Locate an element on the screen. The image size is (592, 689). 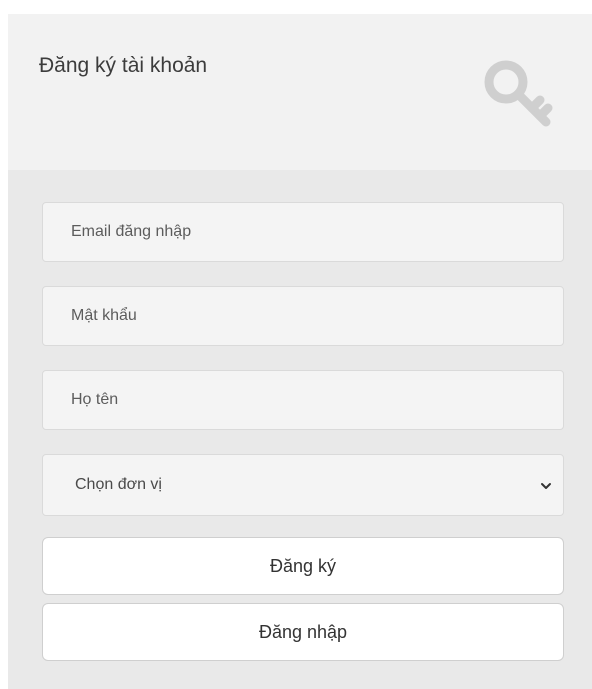
unit-select: Chọn đơn vị is located at coordinates (303, 485).